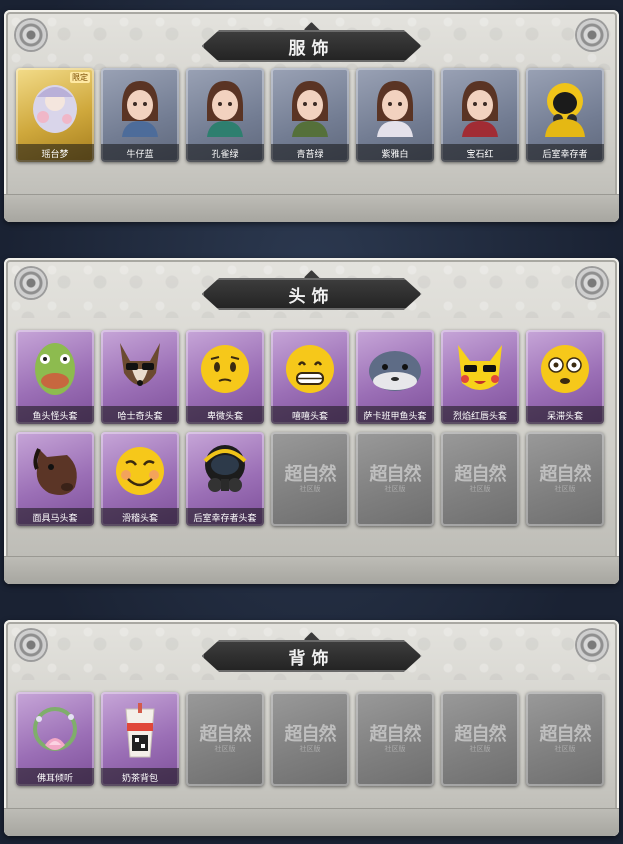 This screenshot has height=844, width=623. What do you see at coordinates (565, 153) in the screenshot?
I see `item-name: 后室幸存者` at bounding box center [565, 153].